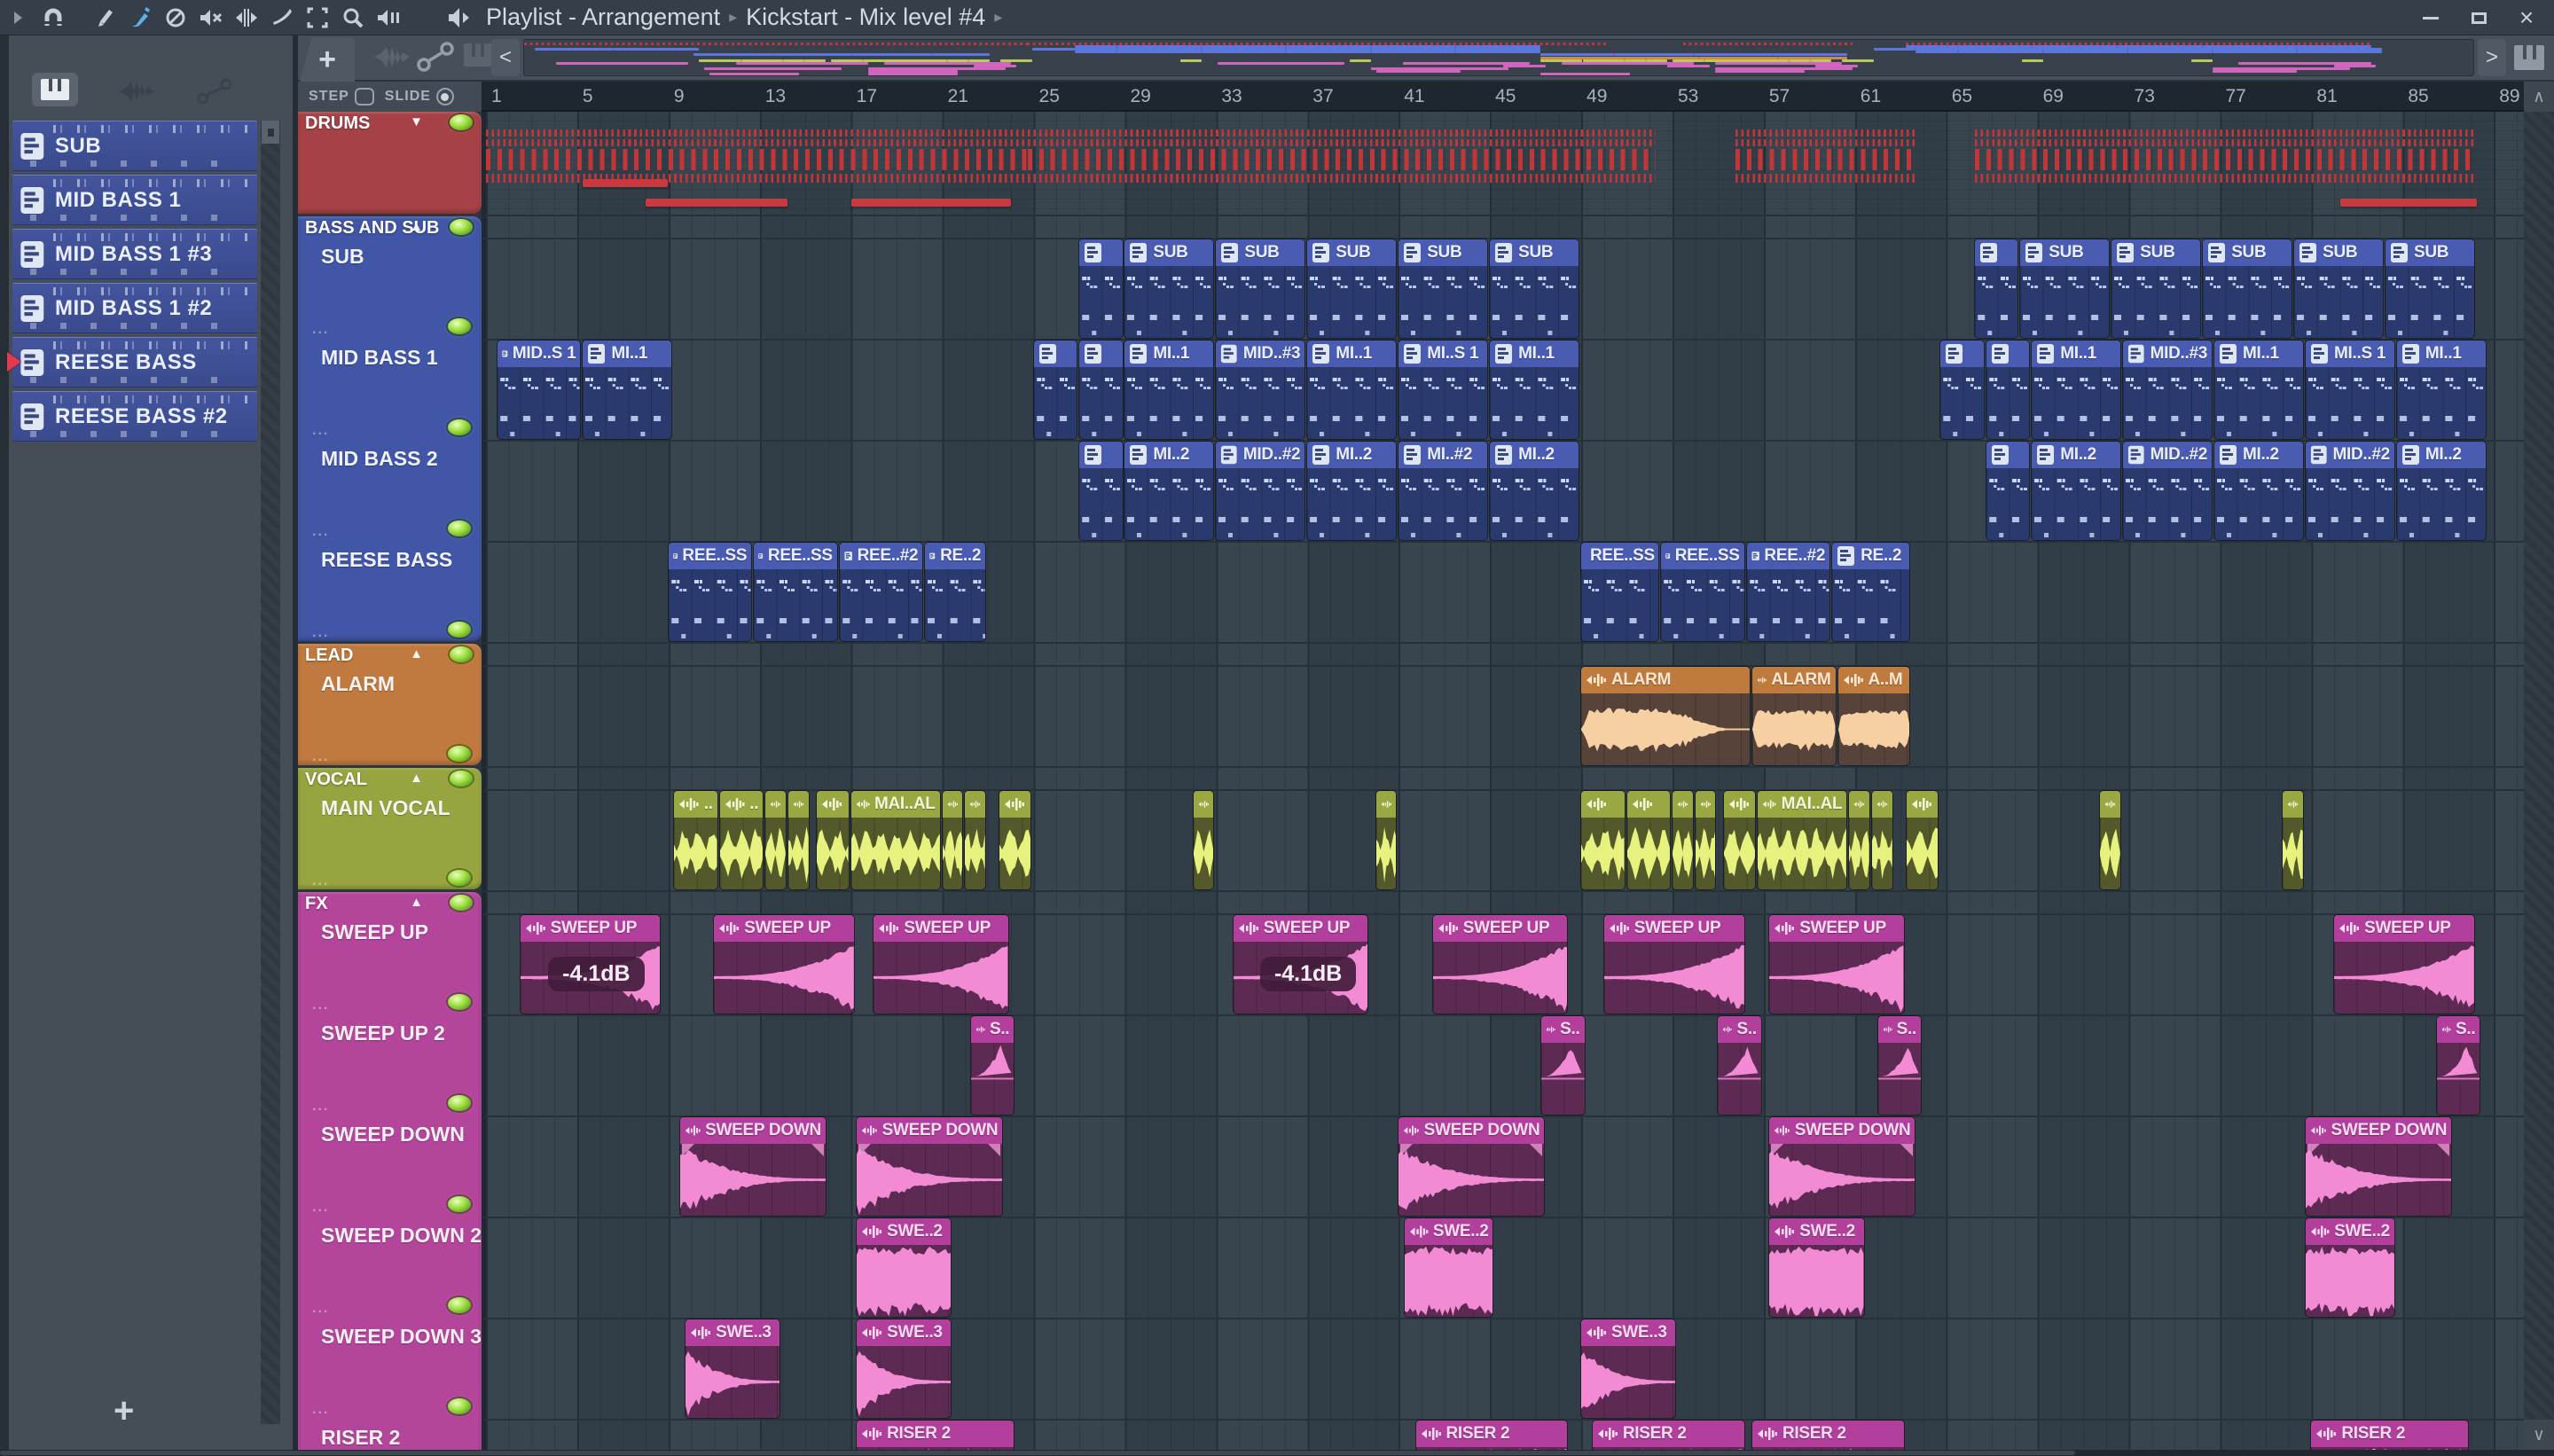 This screenshot has height=1456, width=2554. I want to click on add-track-button: +, so click(327, 59).